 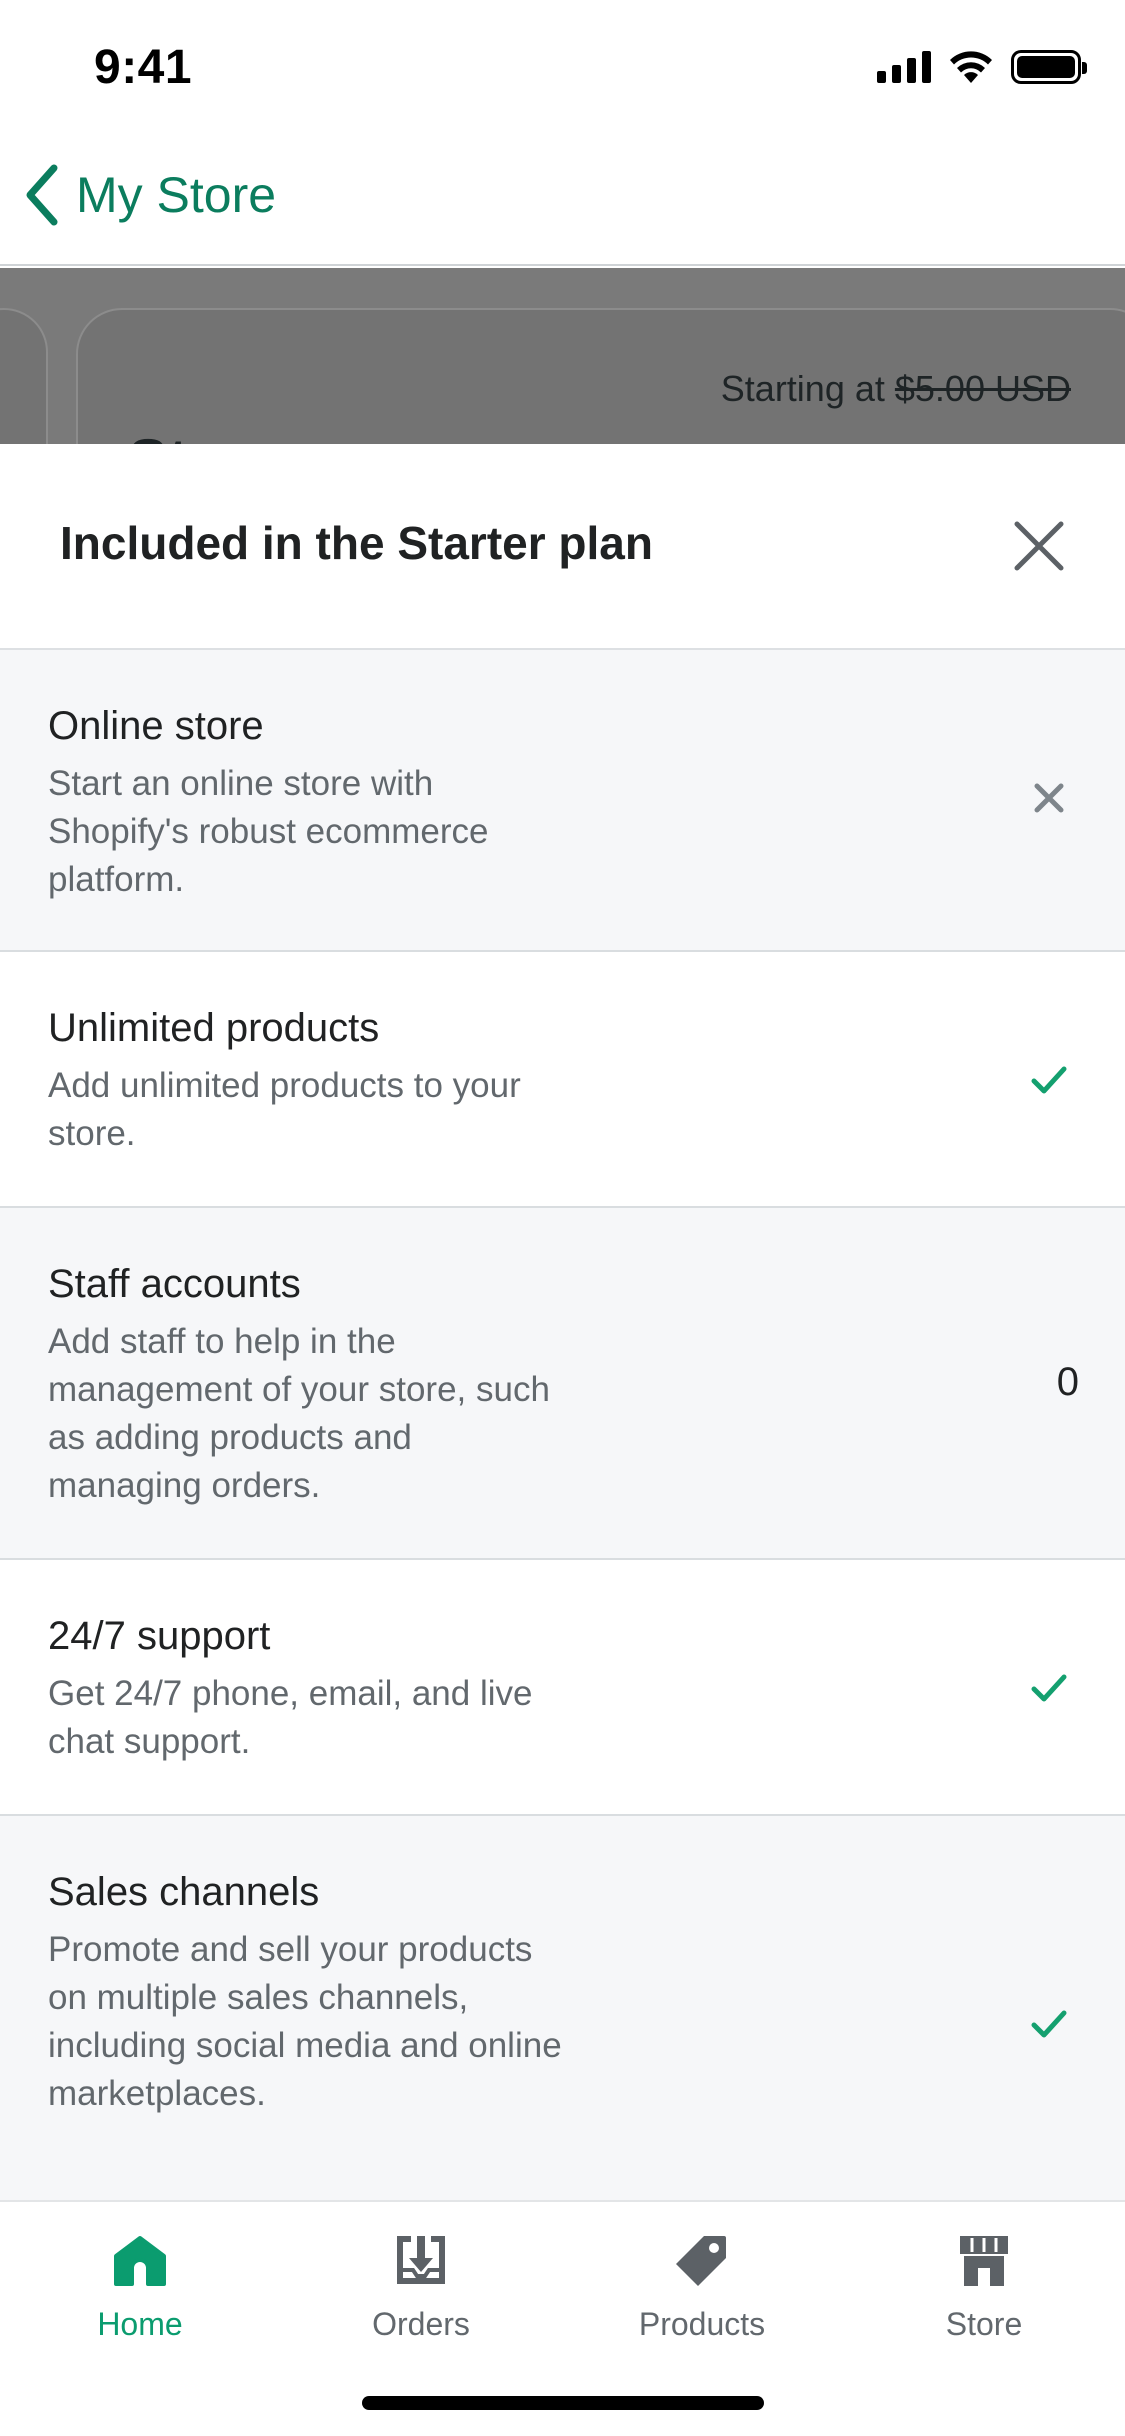 I want to click on orders-icon, so click(x=421, y=2260).